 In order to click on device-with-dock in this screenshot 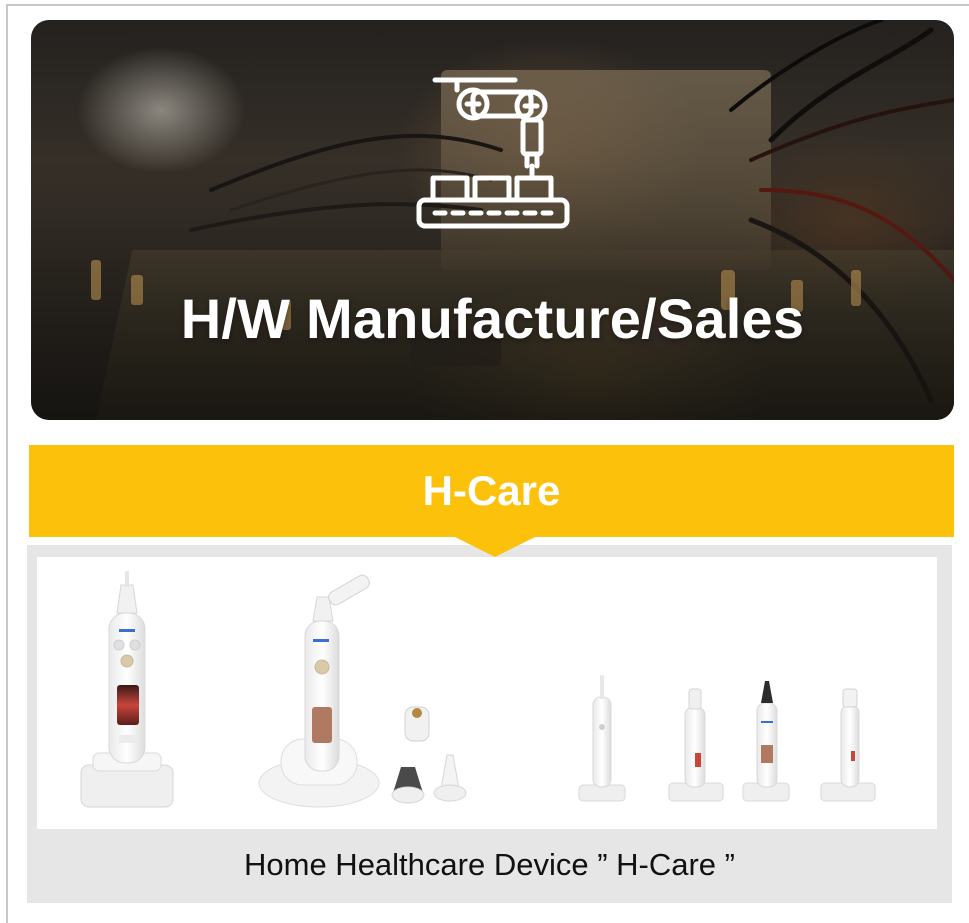, I will do `click(362, 691)`.